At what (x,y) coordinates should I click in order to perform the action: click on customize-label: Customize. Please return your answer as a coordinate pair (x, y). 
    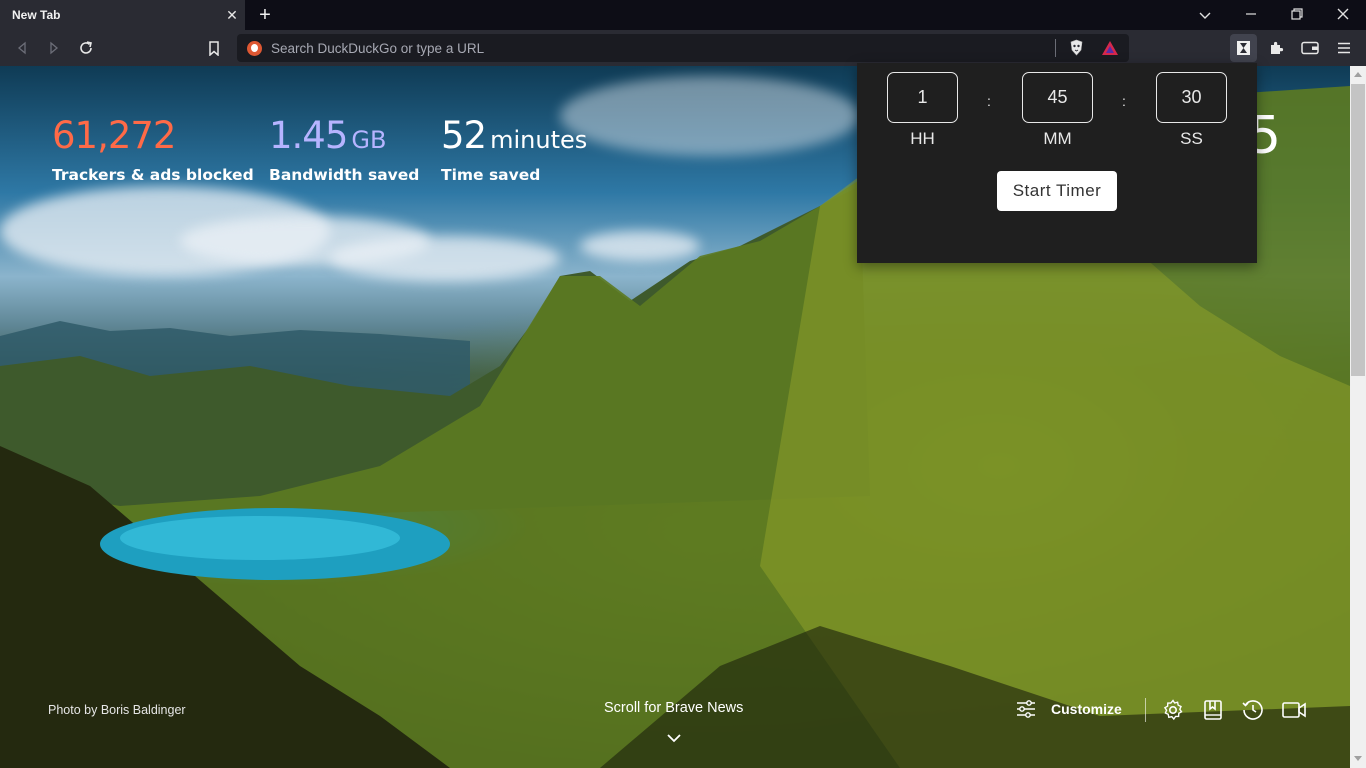
    Looking at the image, I should click on (1086, 709).